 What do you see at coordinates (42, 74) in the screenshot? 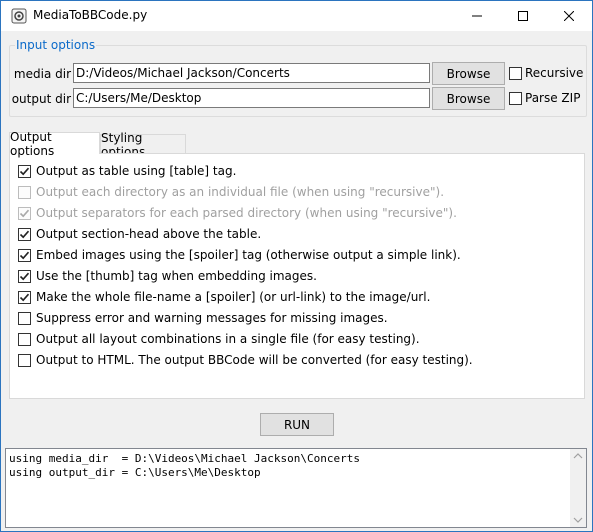
I see `media-dir-label: media dir` at bounding box center [42, 74].